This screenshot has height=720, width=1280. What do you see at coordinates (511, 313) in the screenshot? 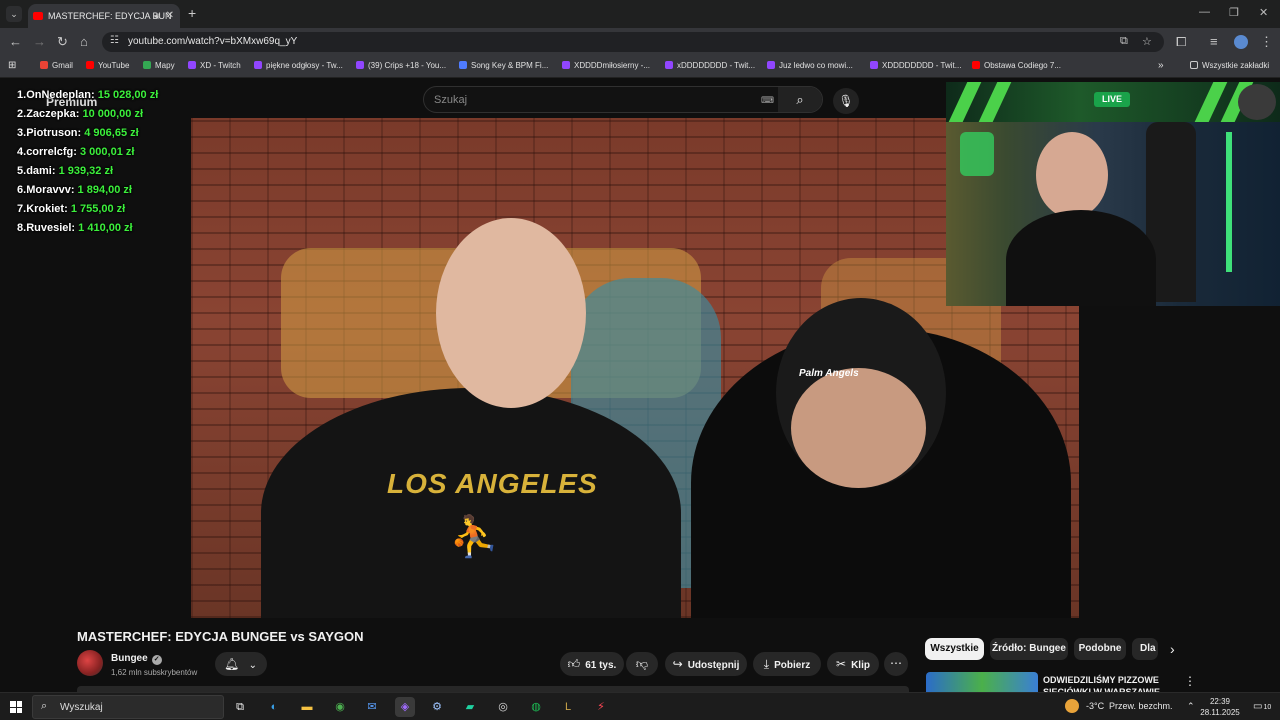
I see `person-left-head` at bounding box center [511, 313].